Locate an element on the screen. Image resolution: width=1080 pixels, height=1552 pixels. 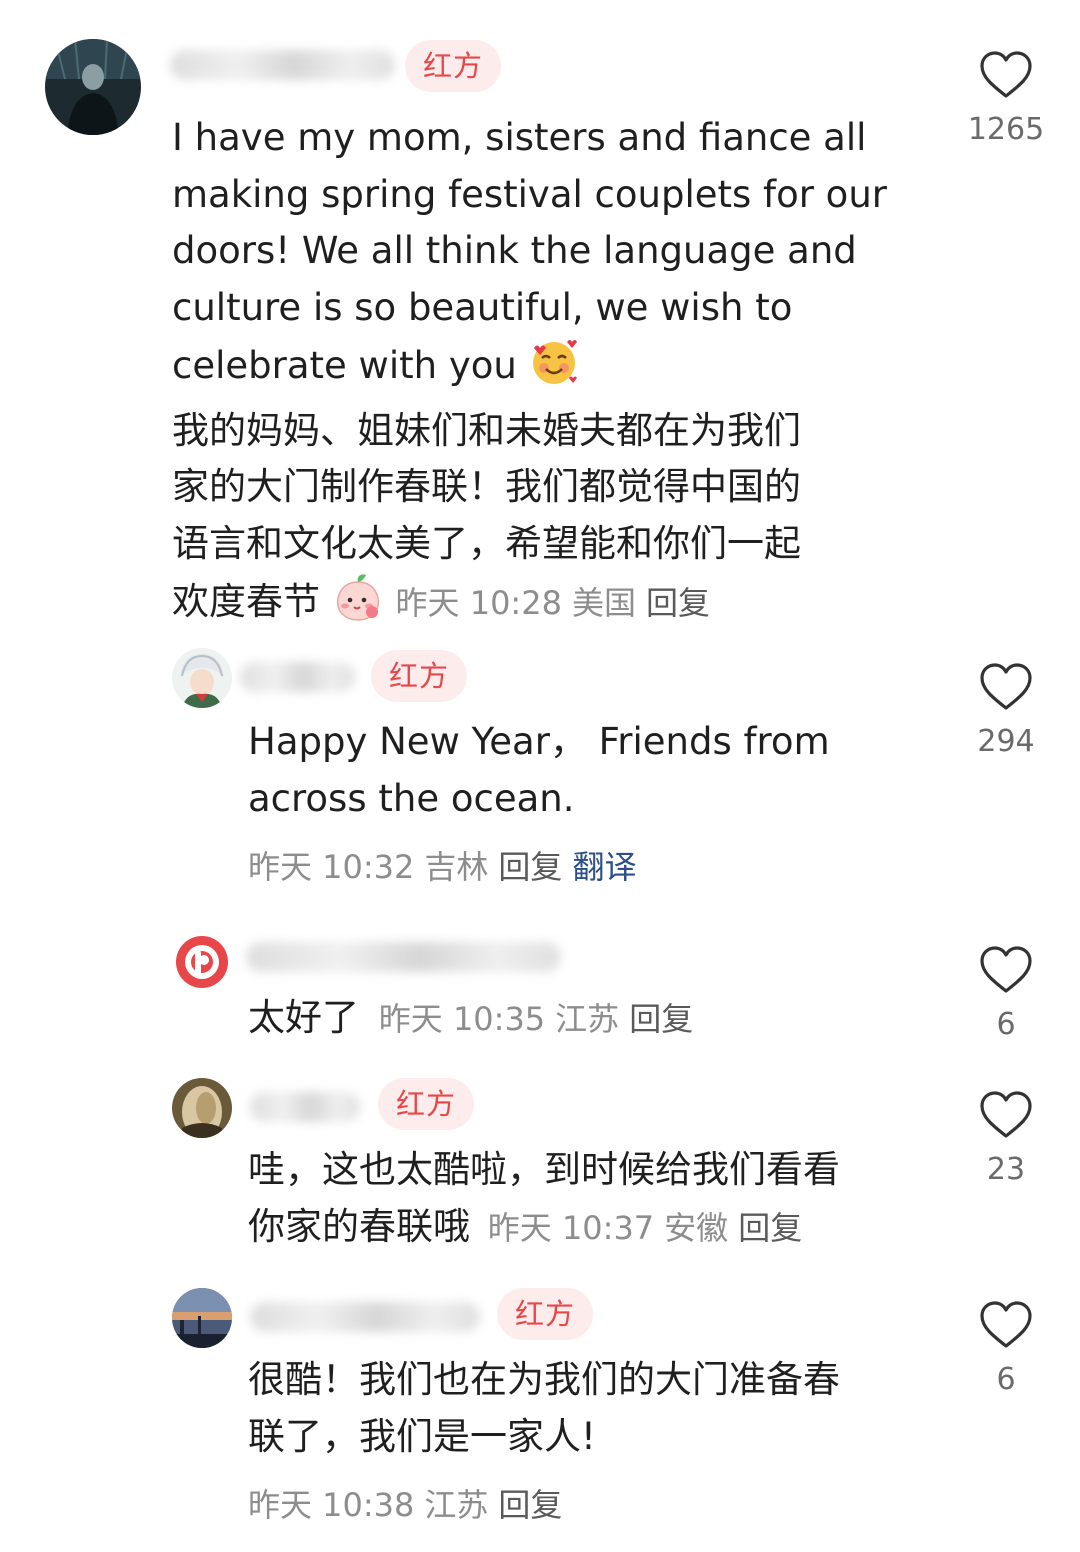
comment-time: 昨天 10:35 is located at coordinates (462, 1019).